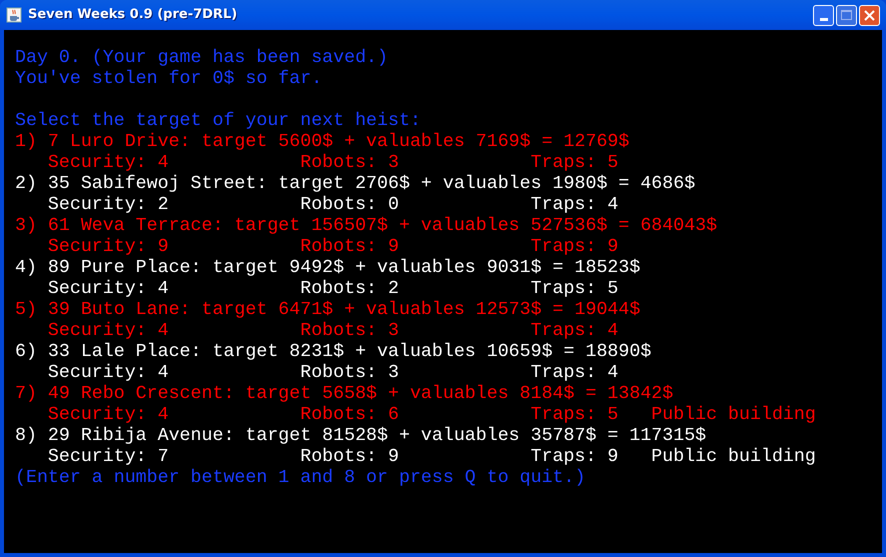 This screenshot has height=557, width=886. What do you see at coordinates (350, 289) in the screenshot?
I see `robots-stat: Robots: 2` at bounding box center [350, 289].